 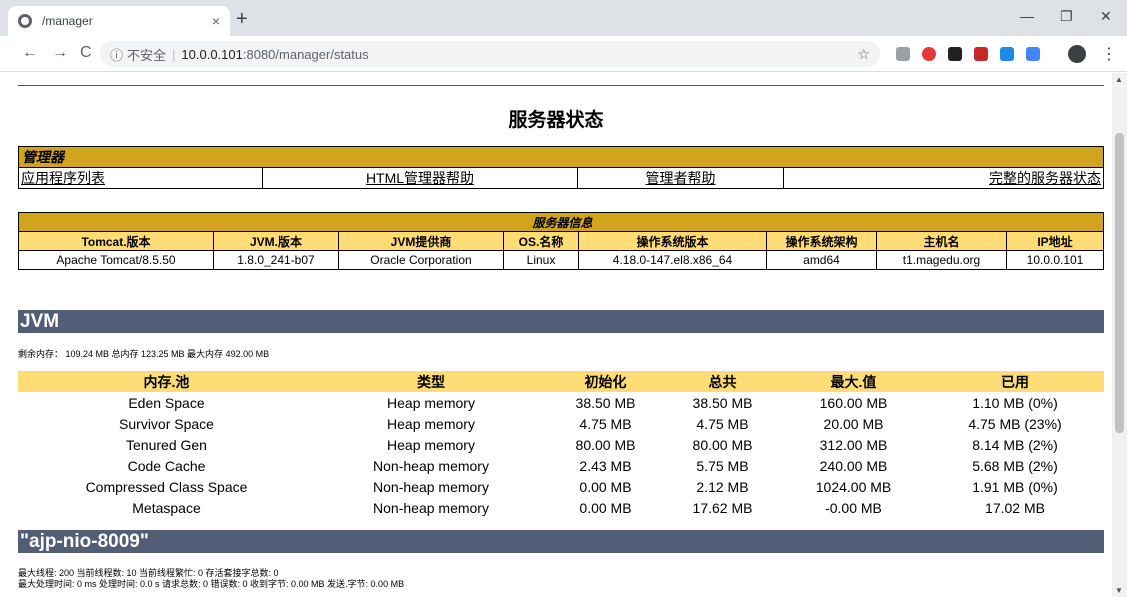 What do you see at coordinates (561, 85) in the screenshot?
I see `header-divider` at bounding box center [561, 85].